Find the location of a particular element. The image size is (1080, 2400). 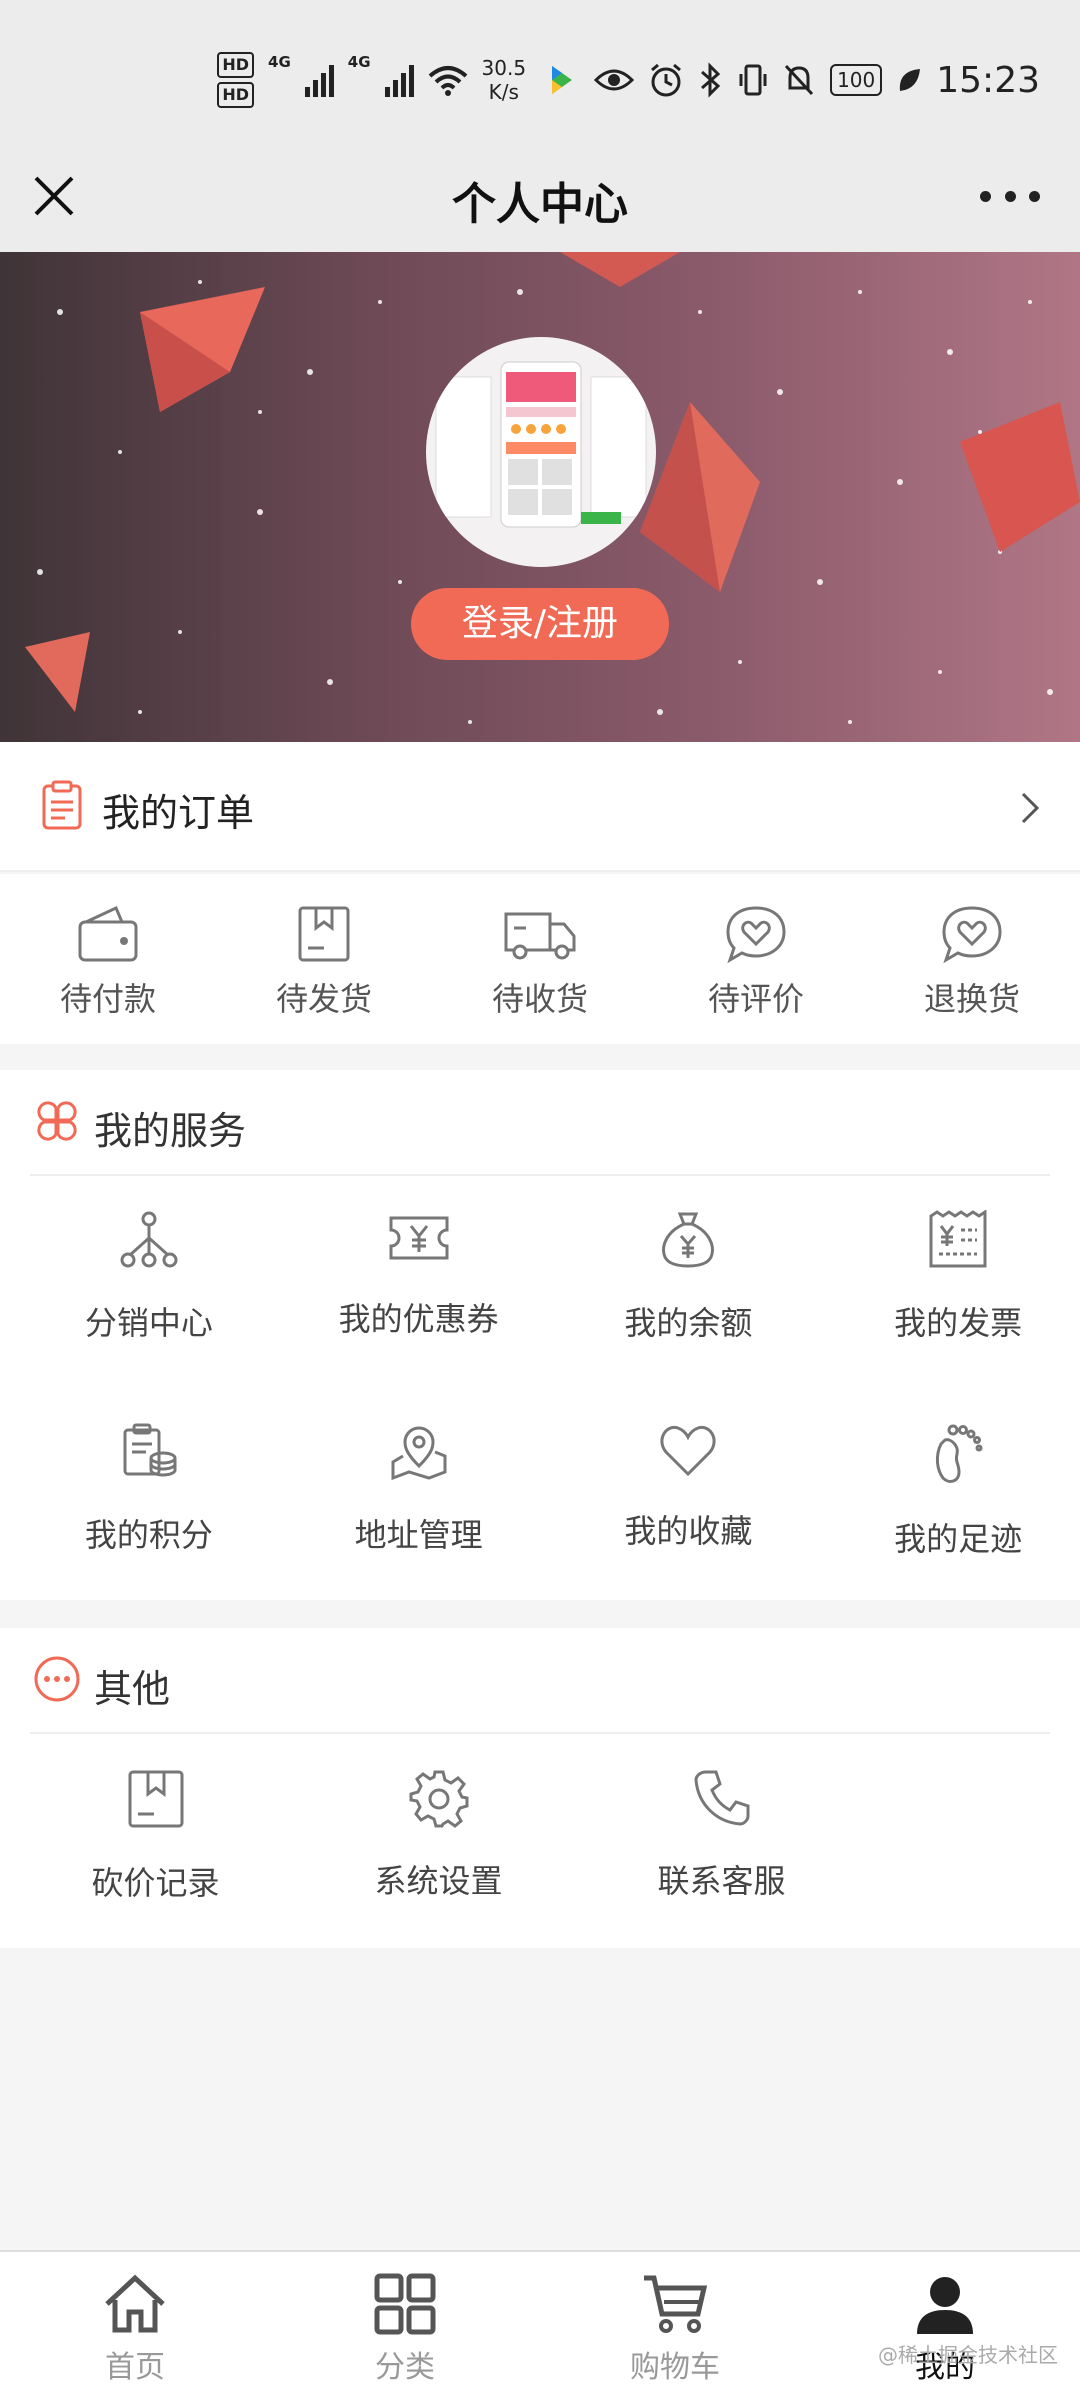

other-customer-service: 联系客服 is located at coordinates (721, 1836).